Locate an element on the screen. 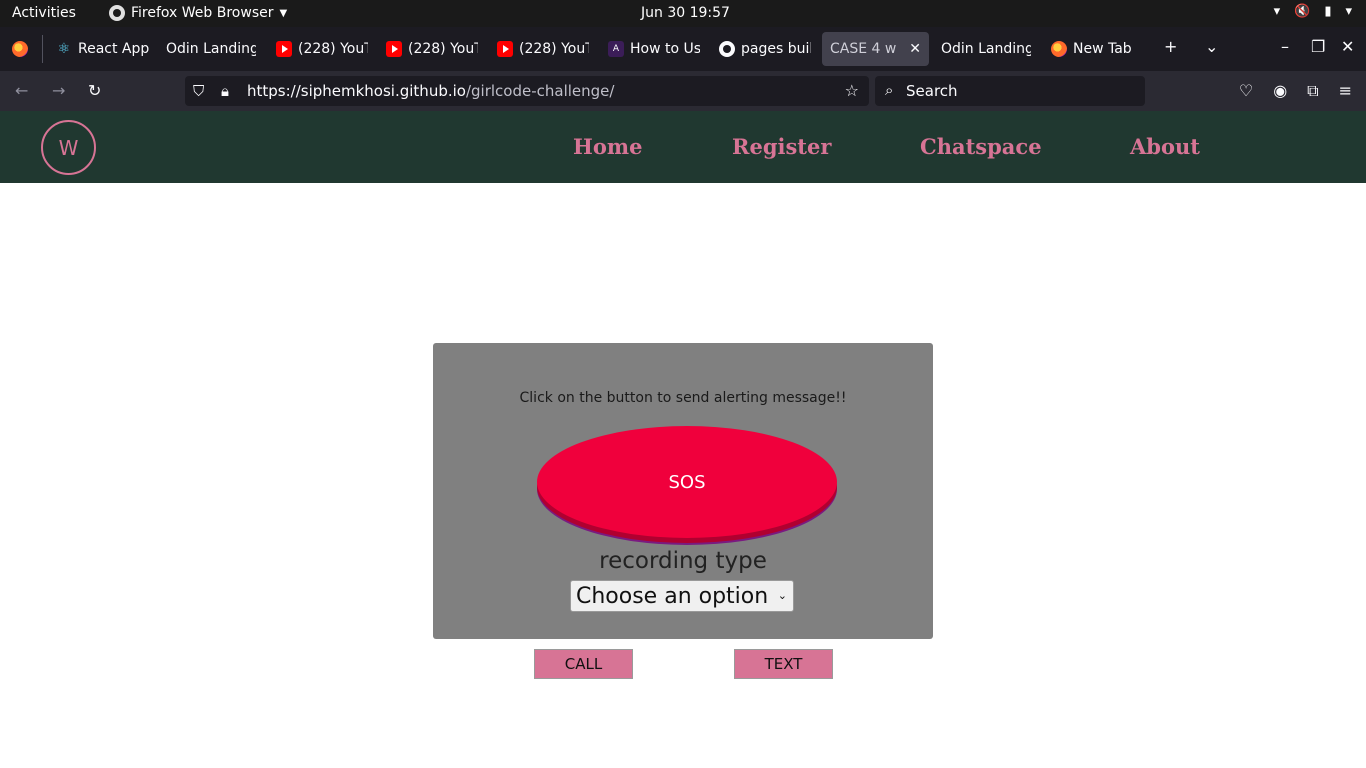 This screenshot has width=1366, height=768. caret-down-icon: ▾ is located at coordinates (1348, 11).